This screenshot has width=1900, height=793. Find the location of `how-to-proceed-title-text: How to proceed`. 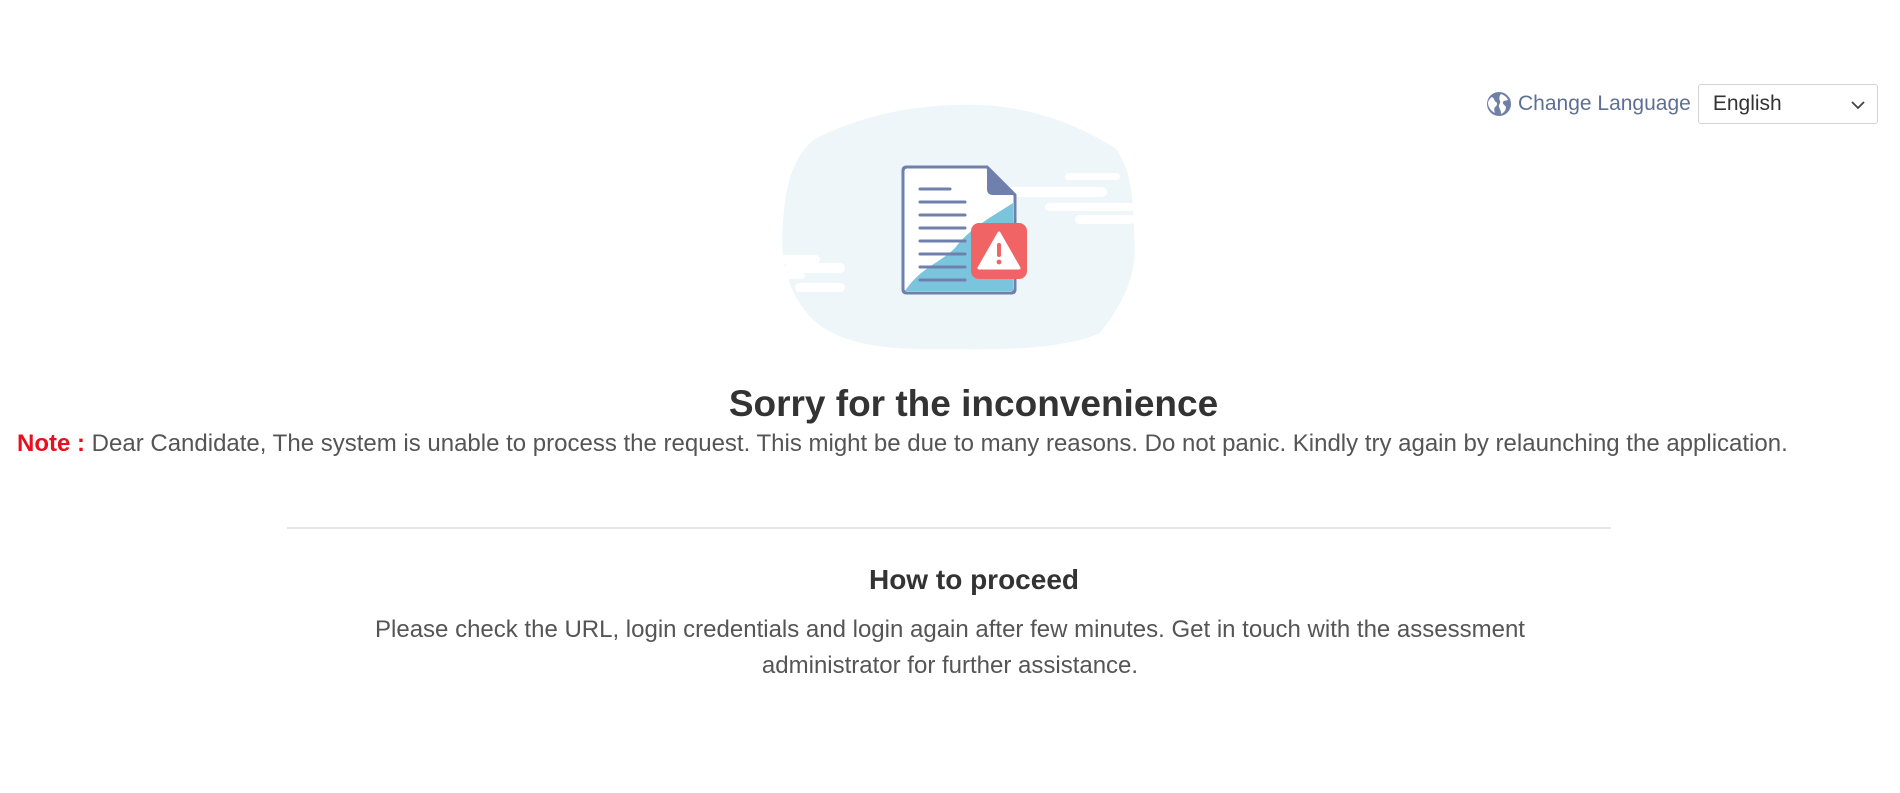

how-to-proceed-title-text: How to proceed is located at coordinates (973, 579).